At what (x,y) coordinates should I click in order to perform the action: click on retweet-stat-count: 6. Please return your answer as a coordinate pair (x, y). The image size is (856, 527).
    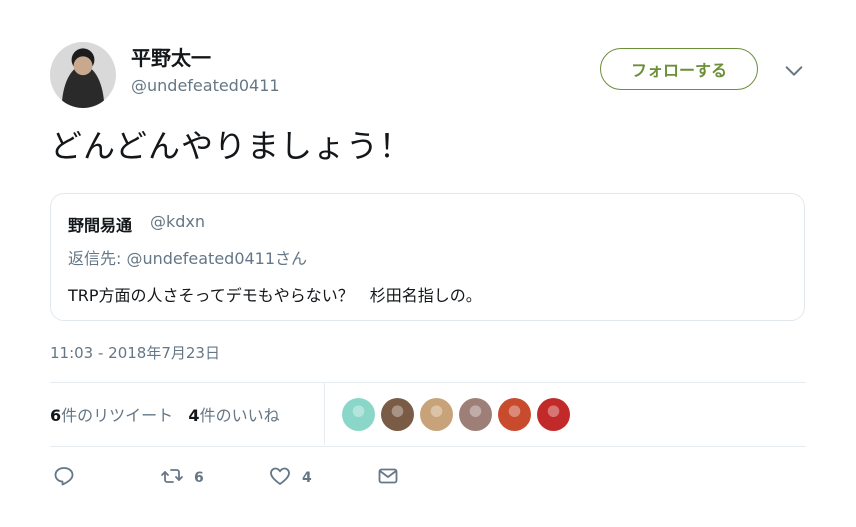
    Looking at the image, I should click on (56, 415).